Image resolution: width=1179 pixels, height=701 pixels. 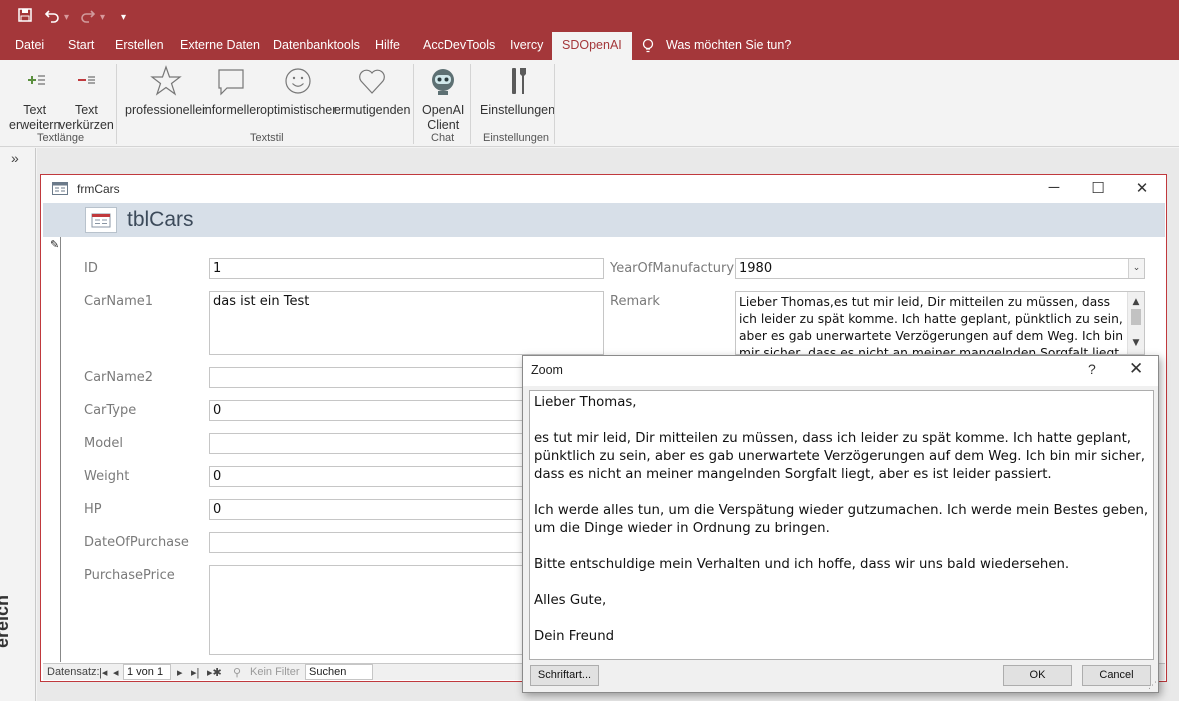 I want to click on save-icon, so click(x=25, y=17).